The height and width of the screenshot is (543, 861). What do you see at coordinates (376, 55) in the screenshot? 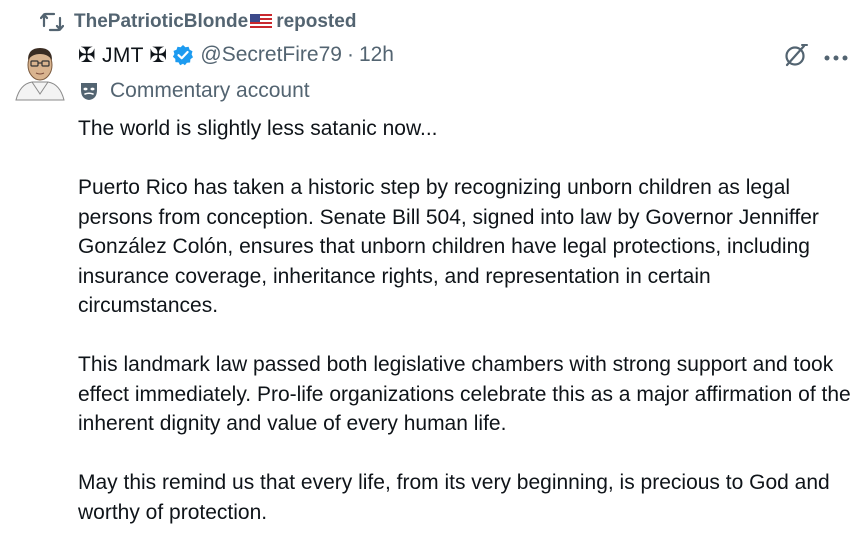
I see `post-time: 12h` at bounding box center [376, 55].